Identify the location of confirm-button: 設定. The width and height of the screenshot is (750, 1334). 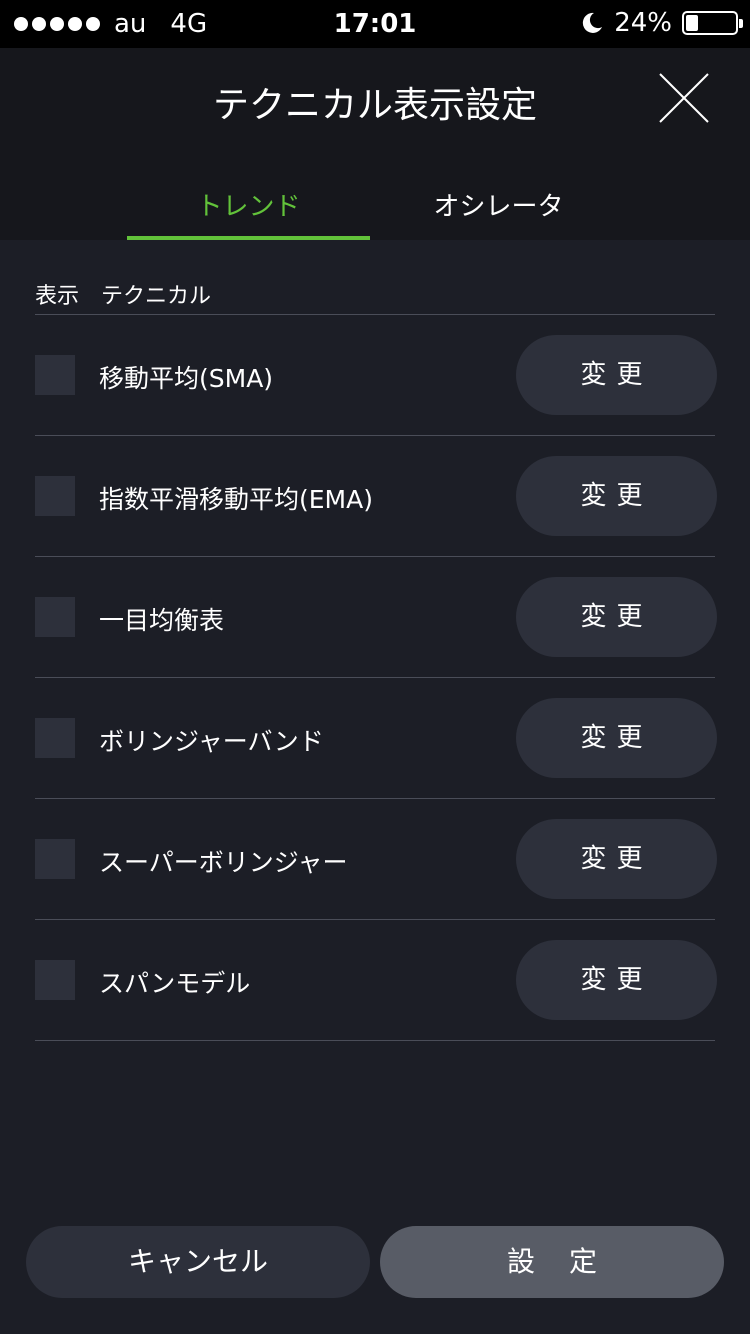
(552, 1262).